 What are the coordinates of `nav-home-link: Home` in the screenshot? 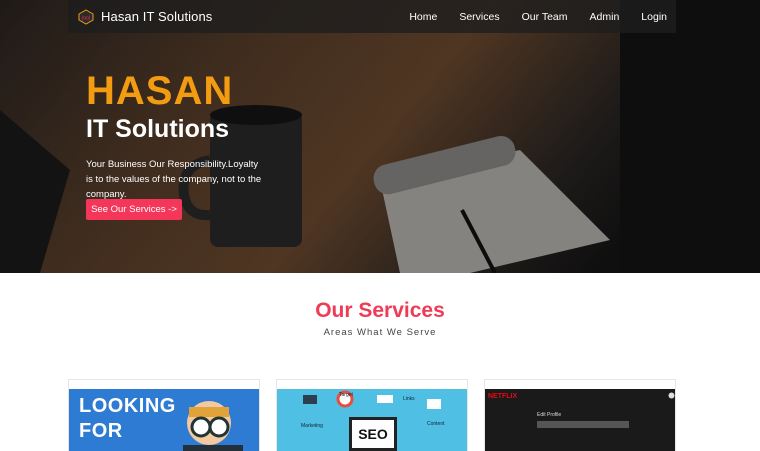 It's located at (423, 17).